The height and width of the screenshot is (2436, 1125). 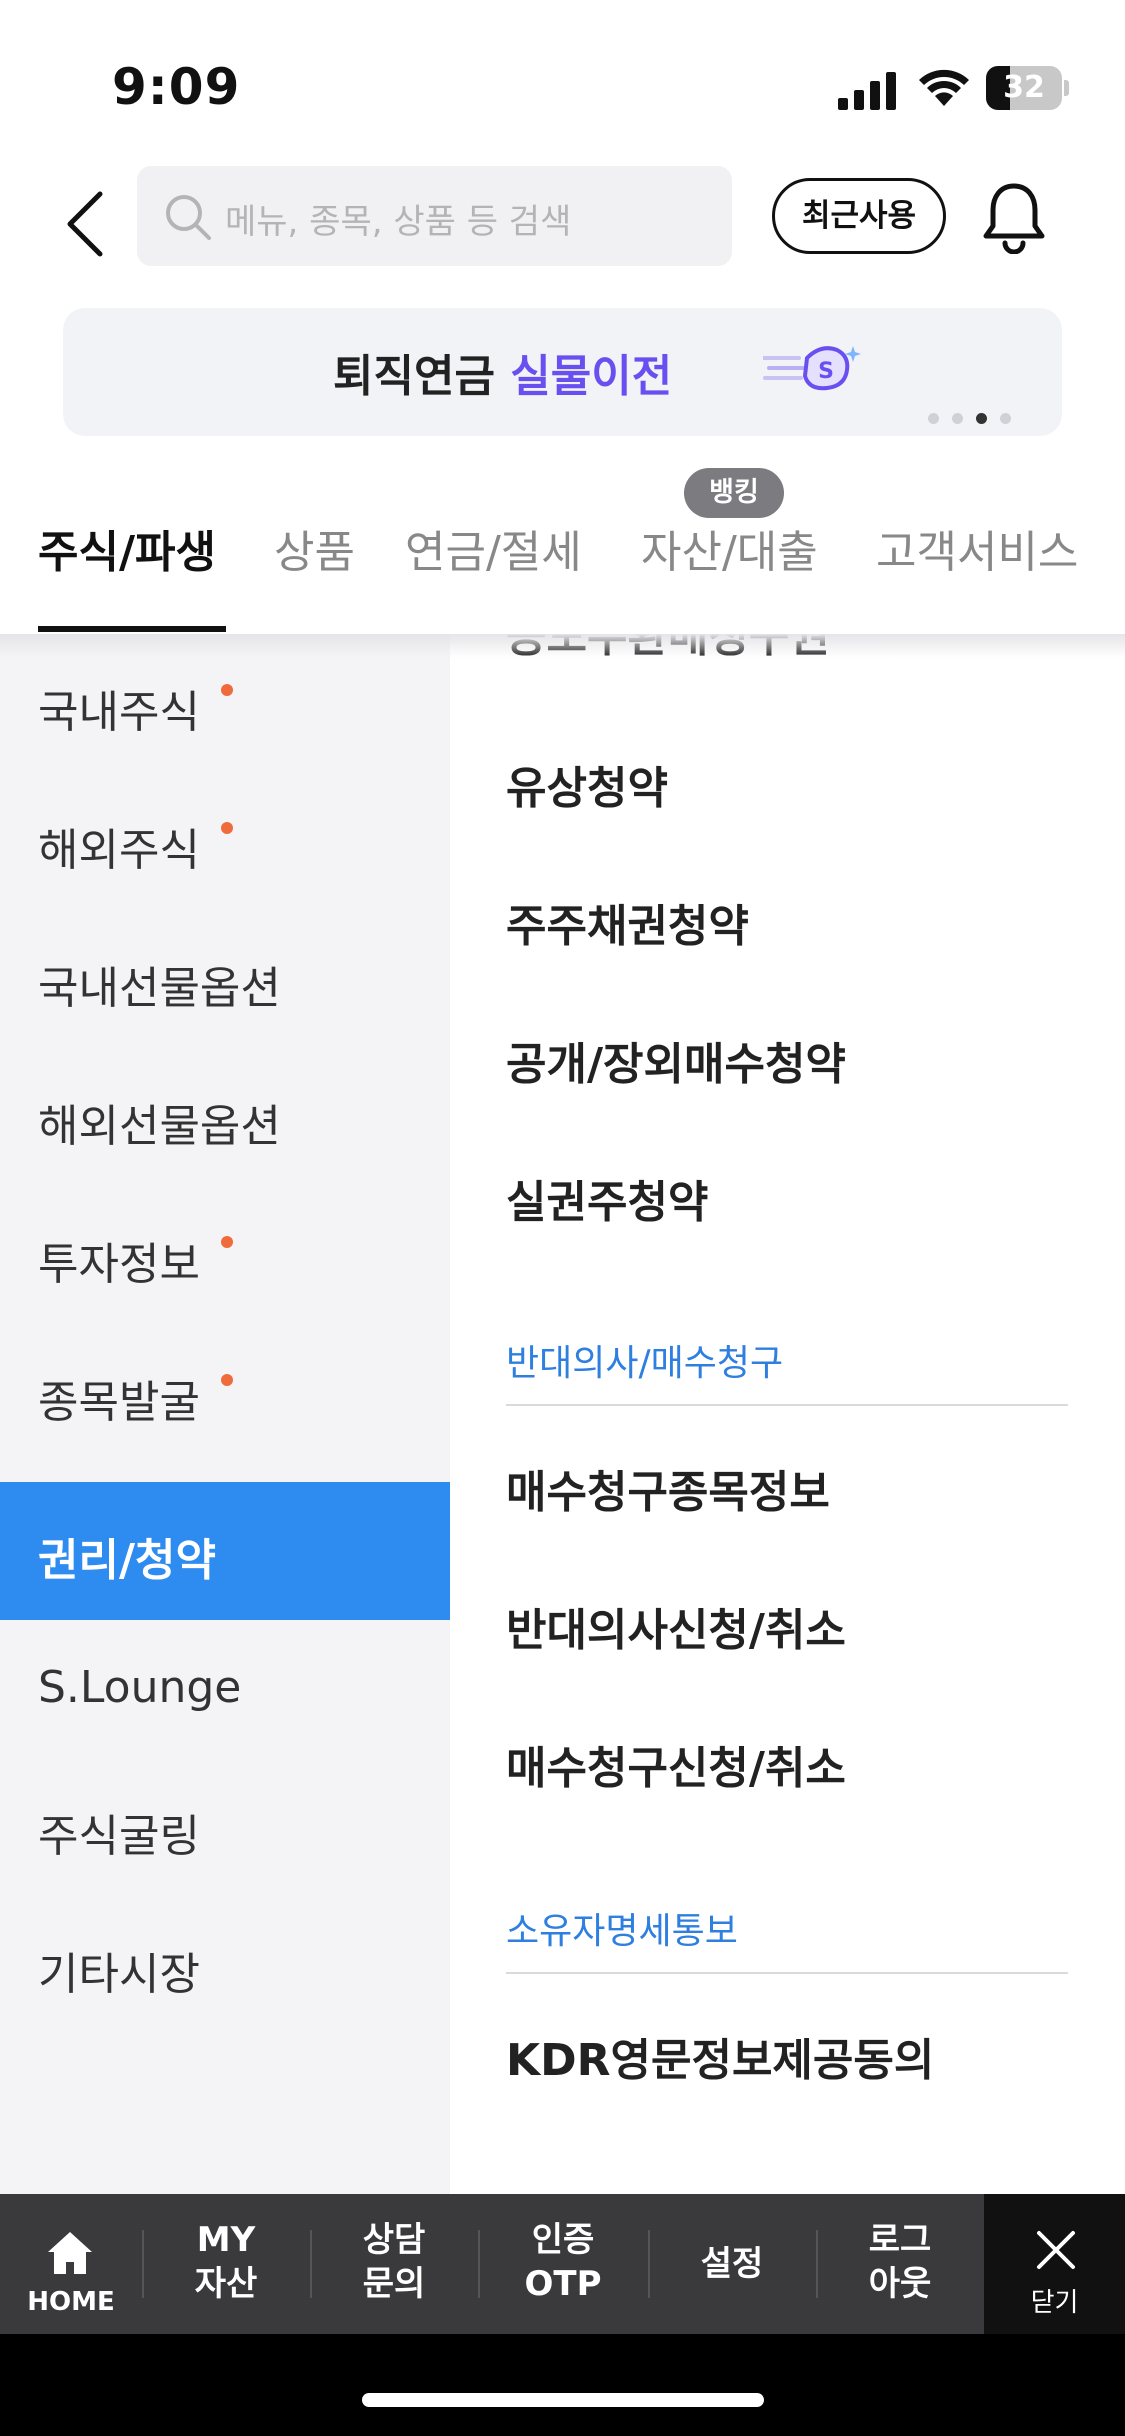 I want to click on status-bar: 9:09 32, so click(x=562, y=75).